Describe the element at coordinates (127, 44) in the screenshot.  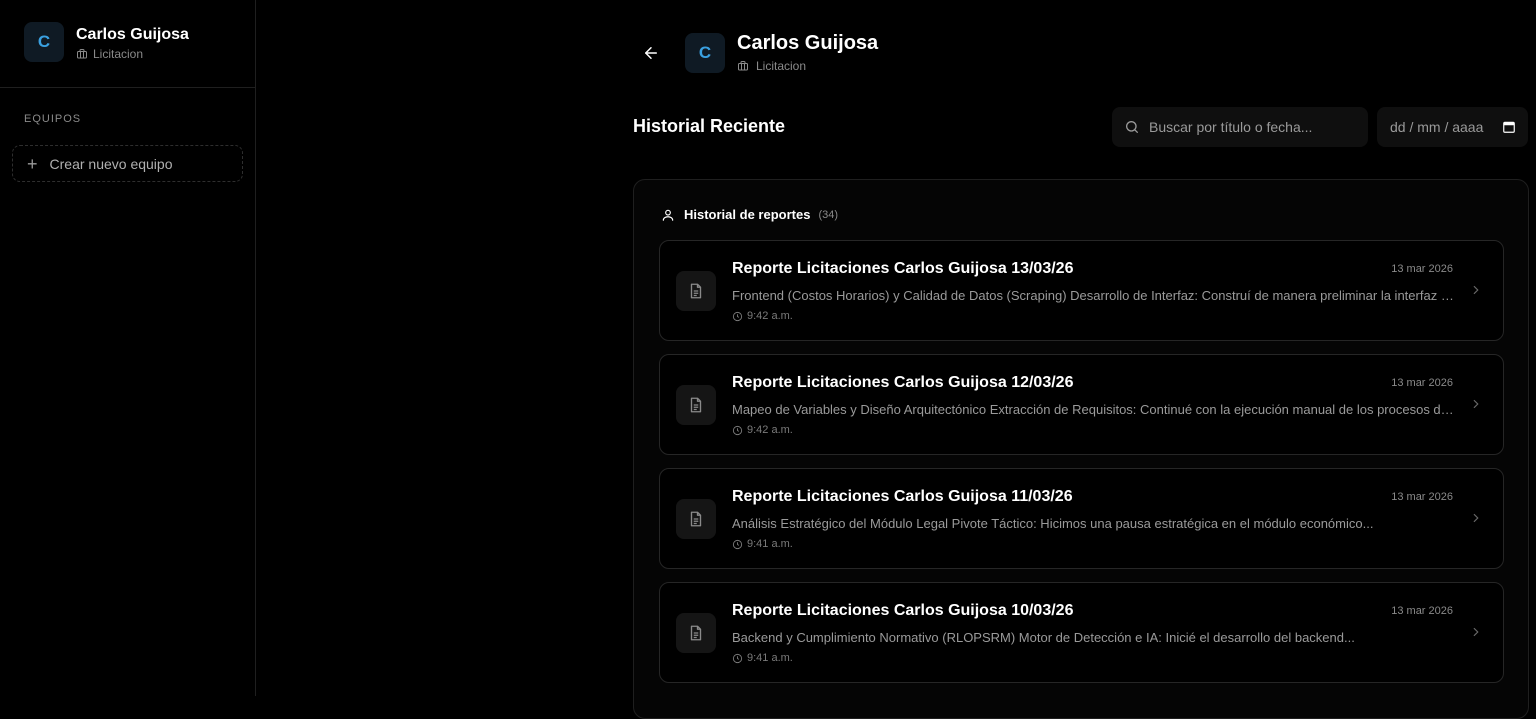
I see `sidebar-profile: C Carlos Guijosa Licitacion` at that location.